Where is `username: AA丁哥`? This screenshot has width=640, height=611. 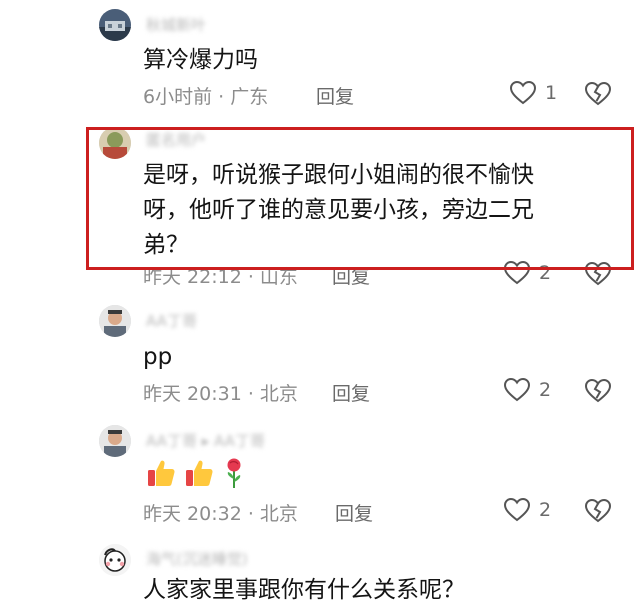
username: AA丁哥 is located at coordinates (171, 320).